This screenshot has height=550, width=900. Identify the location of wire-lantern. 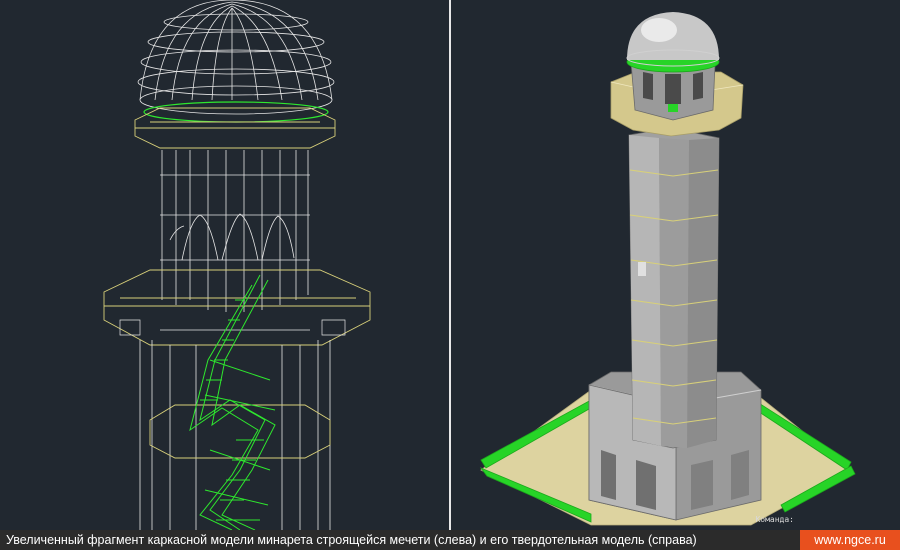
(235, 231).